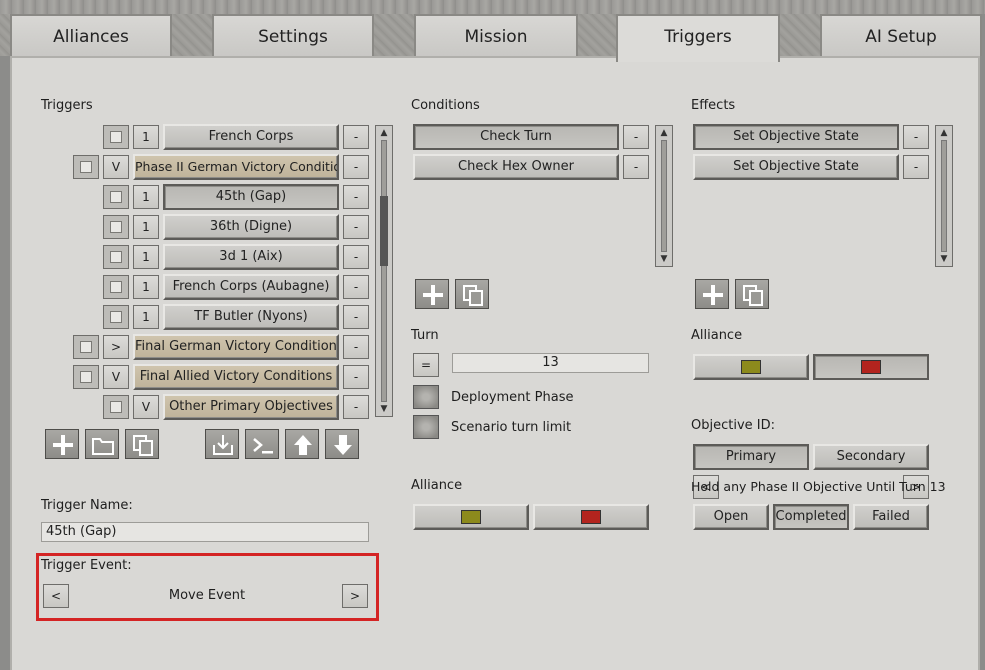  I want to click on plus-icon, so click(63, 445).